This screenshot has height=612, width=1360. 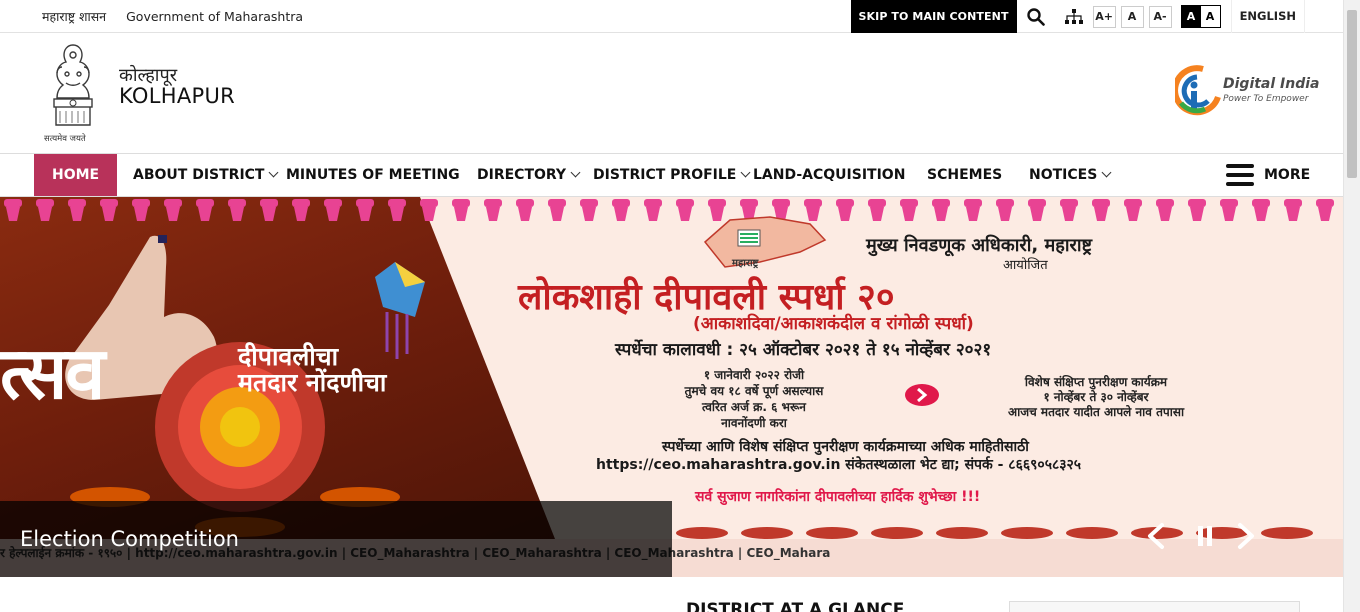 I want to click on previous-slide-icon, so click(x=1157, y=536).